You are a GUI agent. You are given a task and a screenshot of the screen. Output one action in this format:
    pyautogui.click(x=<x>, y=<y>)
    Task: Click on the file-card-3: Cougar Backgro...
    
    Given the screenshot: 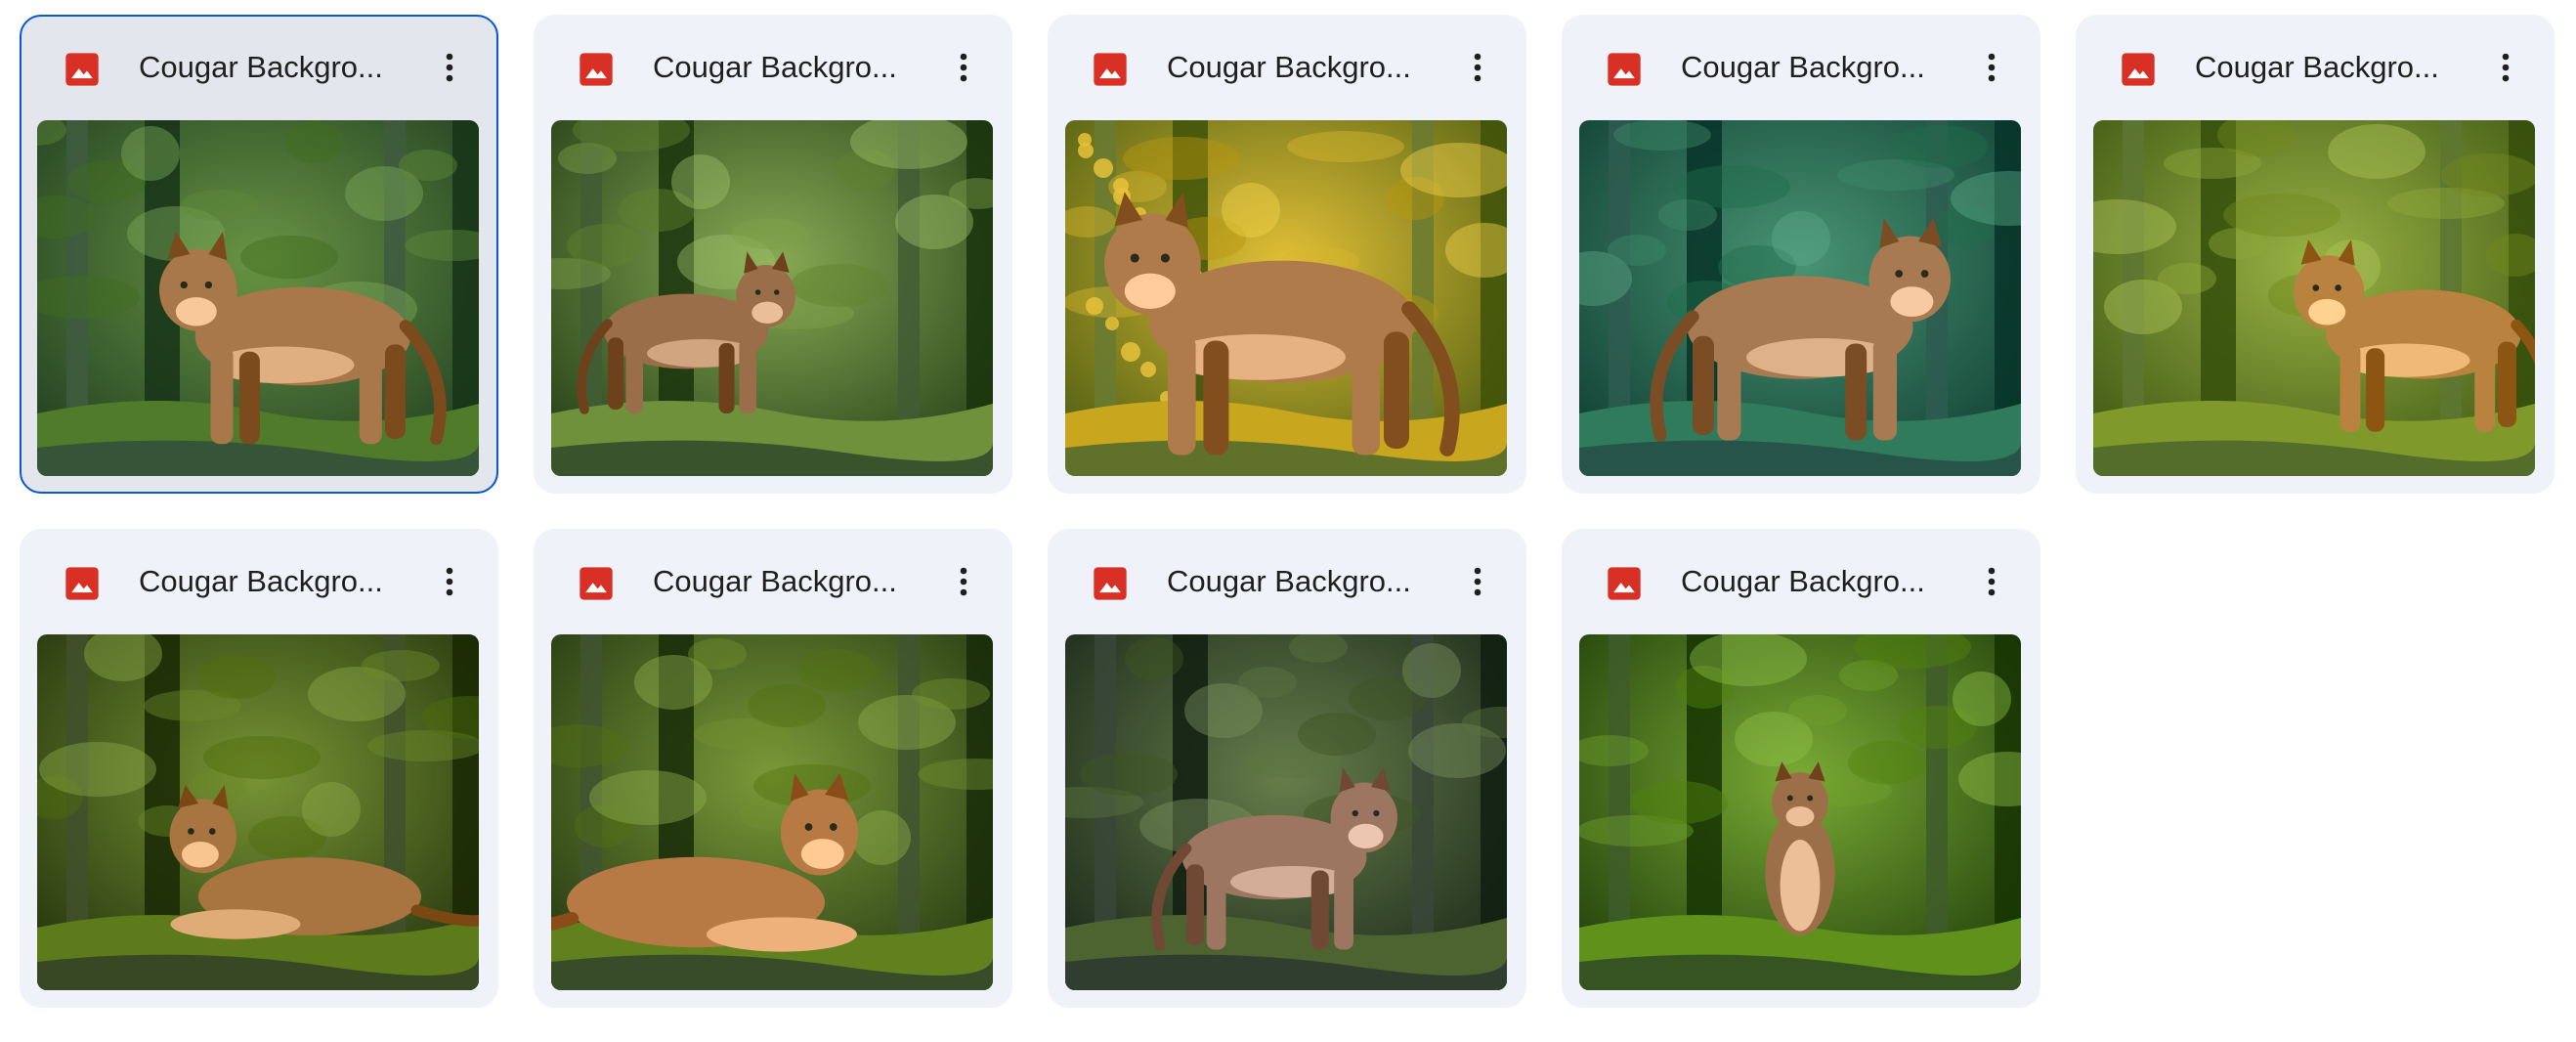 What is the action you would take?
    pyautogui.click(x=1287, y=254)
    